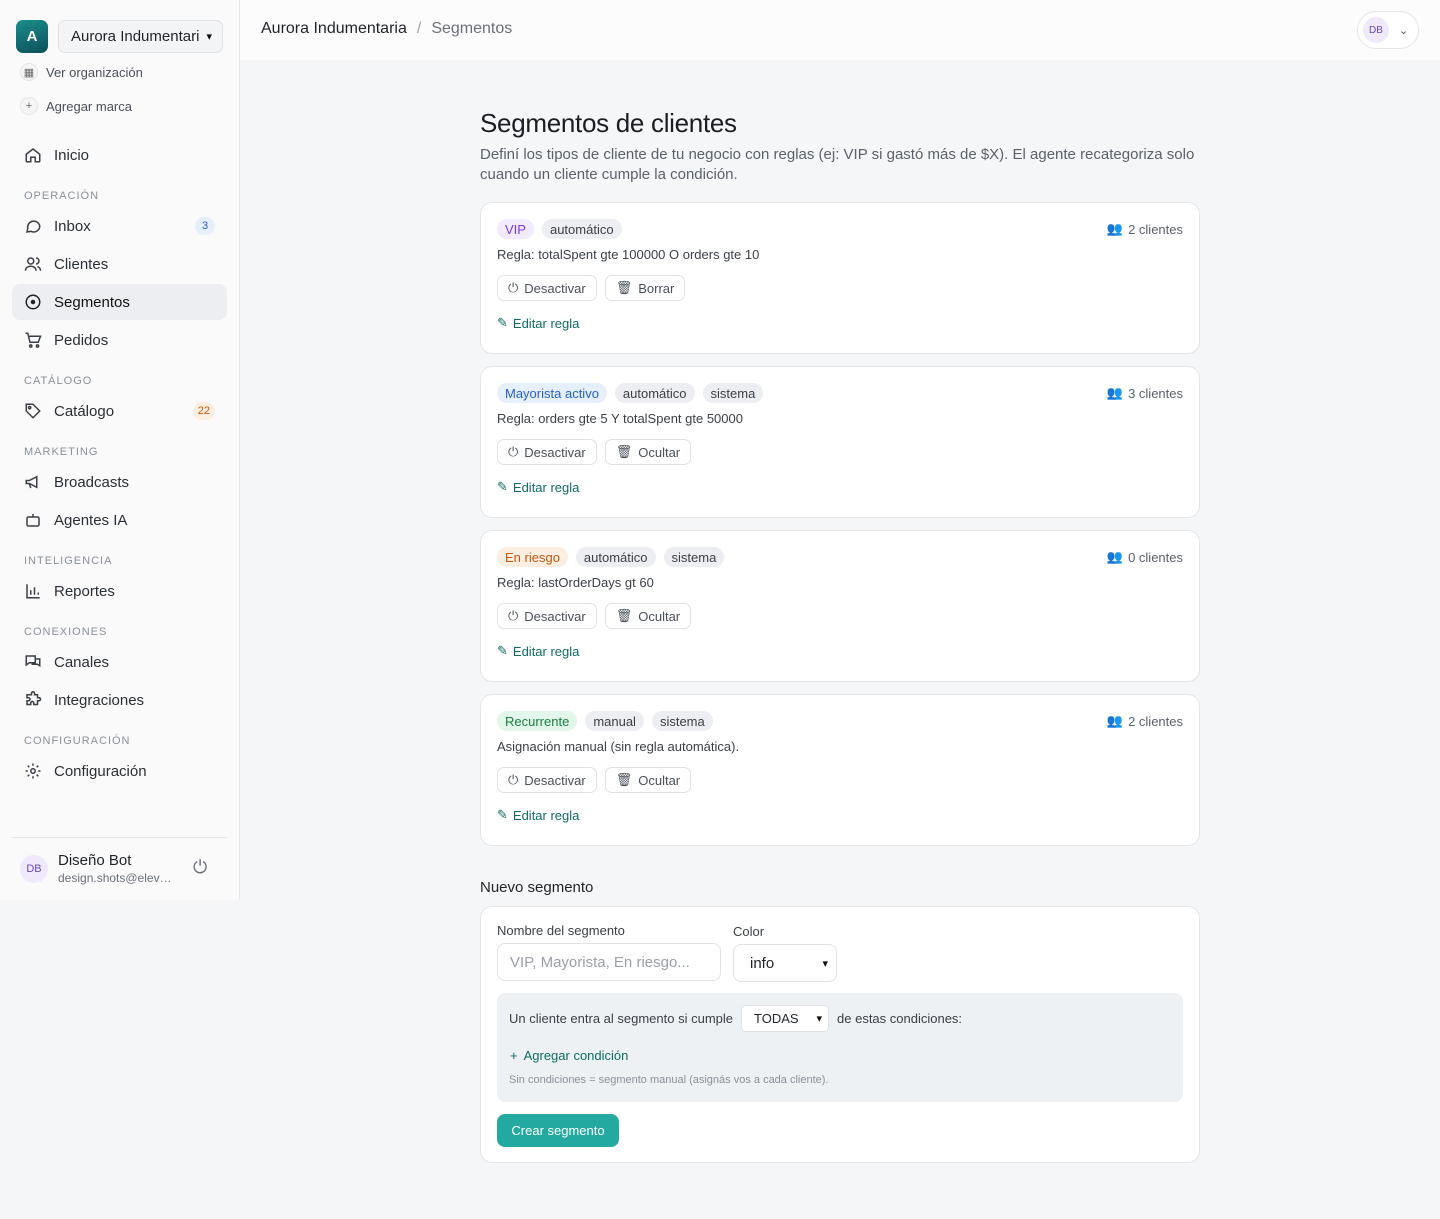 The height and width of the screenshot is (1219, 1440). Describe the element at coordinates (32, 36) in the screenshot. I see `brand-logo: A` at that location.